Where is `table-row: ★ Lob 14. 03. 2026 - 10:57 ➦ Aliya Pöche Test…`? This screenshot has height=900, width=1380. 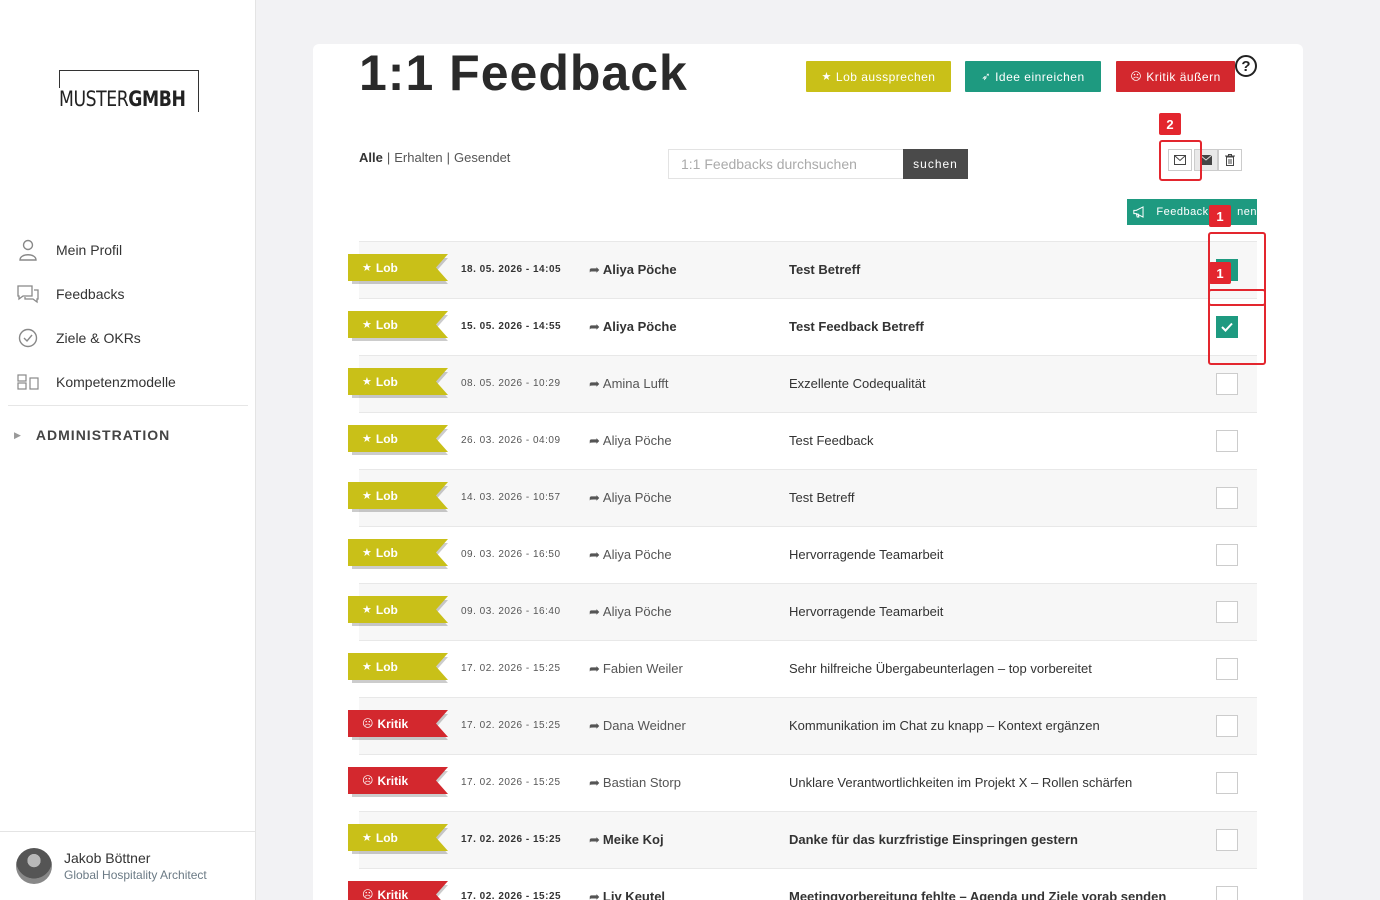
table-row: ★ Lob 14. 03. 2026 - 10:57 ➦ Aliya Pöche Test… is located at coordinates (802, 497).